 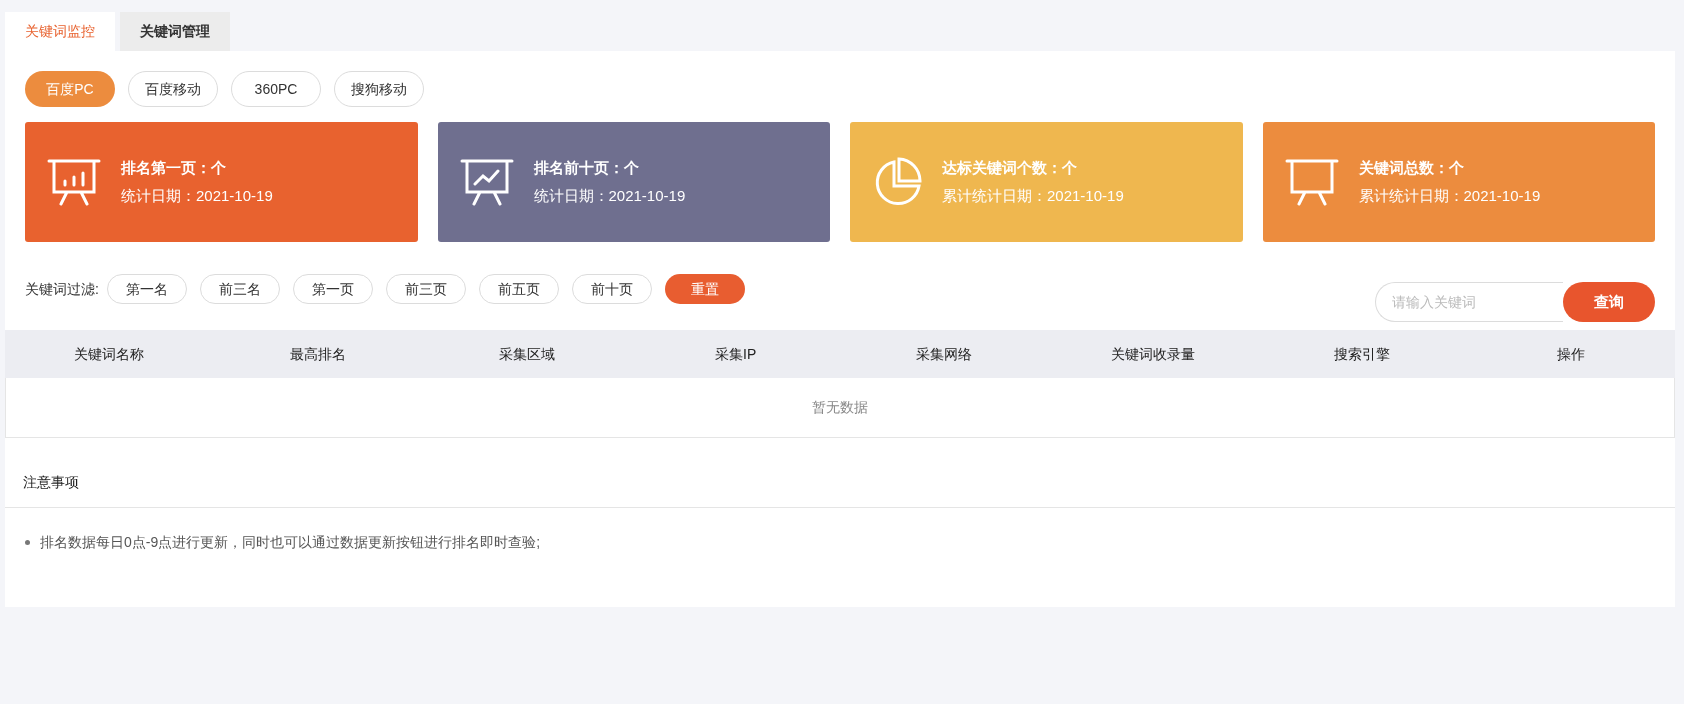 What do you see at coordinates (1361, 354) in the screenshot?
I see `column-header: 搜索引擎` at bounding box center [1361, 354].